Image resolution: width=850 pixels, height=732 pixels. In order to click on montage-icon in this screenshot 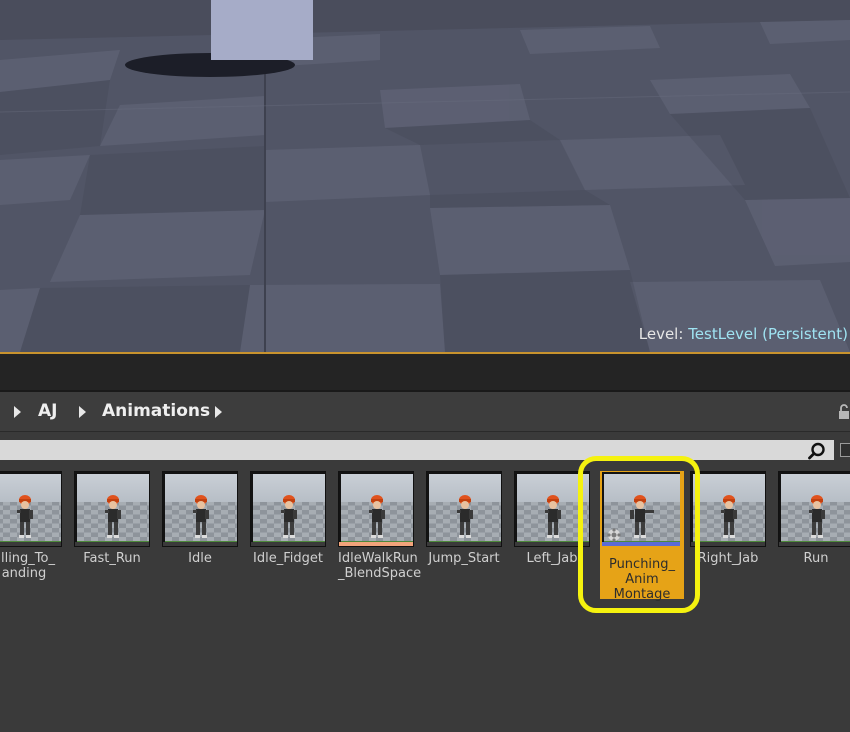, I will do `click(614, 535)`.